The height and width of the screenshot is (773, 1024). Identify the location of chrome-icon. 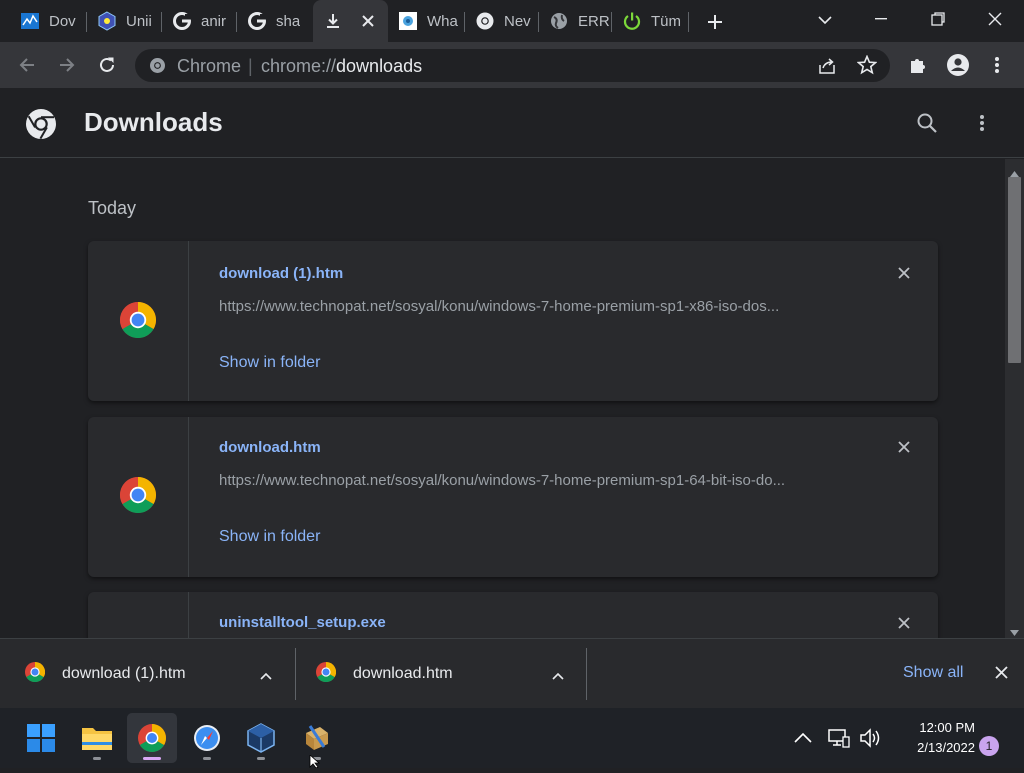
(152, 738).